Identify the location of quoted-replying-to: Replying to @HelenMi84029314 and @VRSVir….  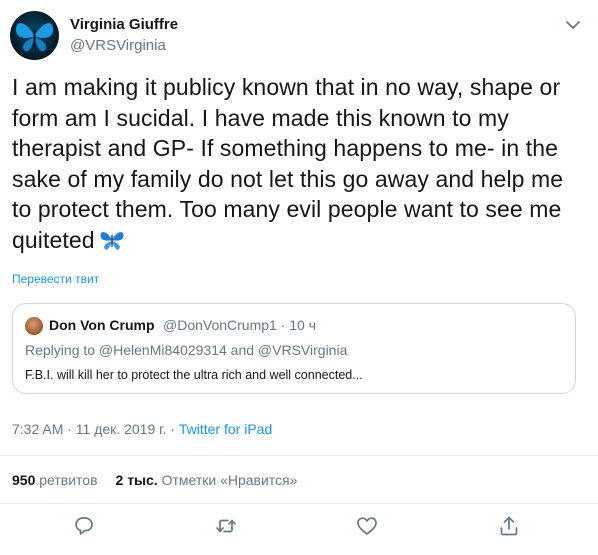
(186, 350).